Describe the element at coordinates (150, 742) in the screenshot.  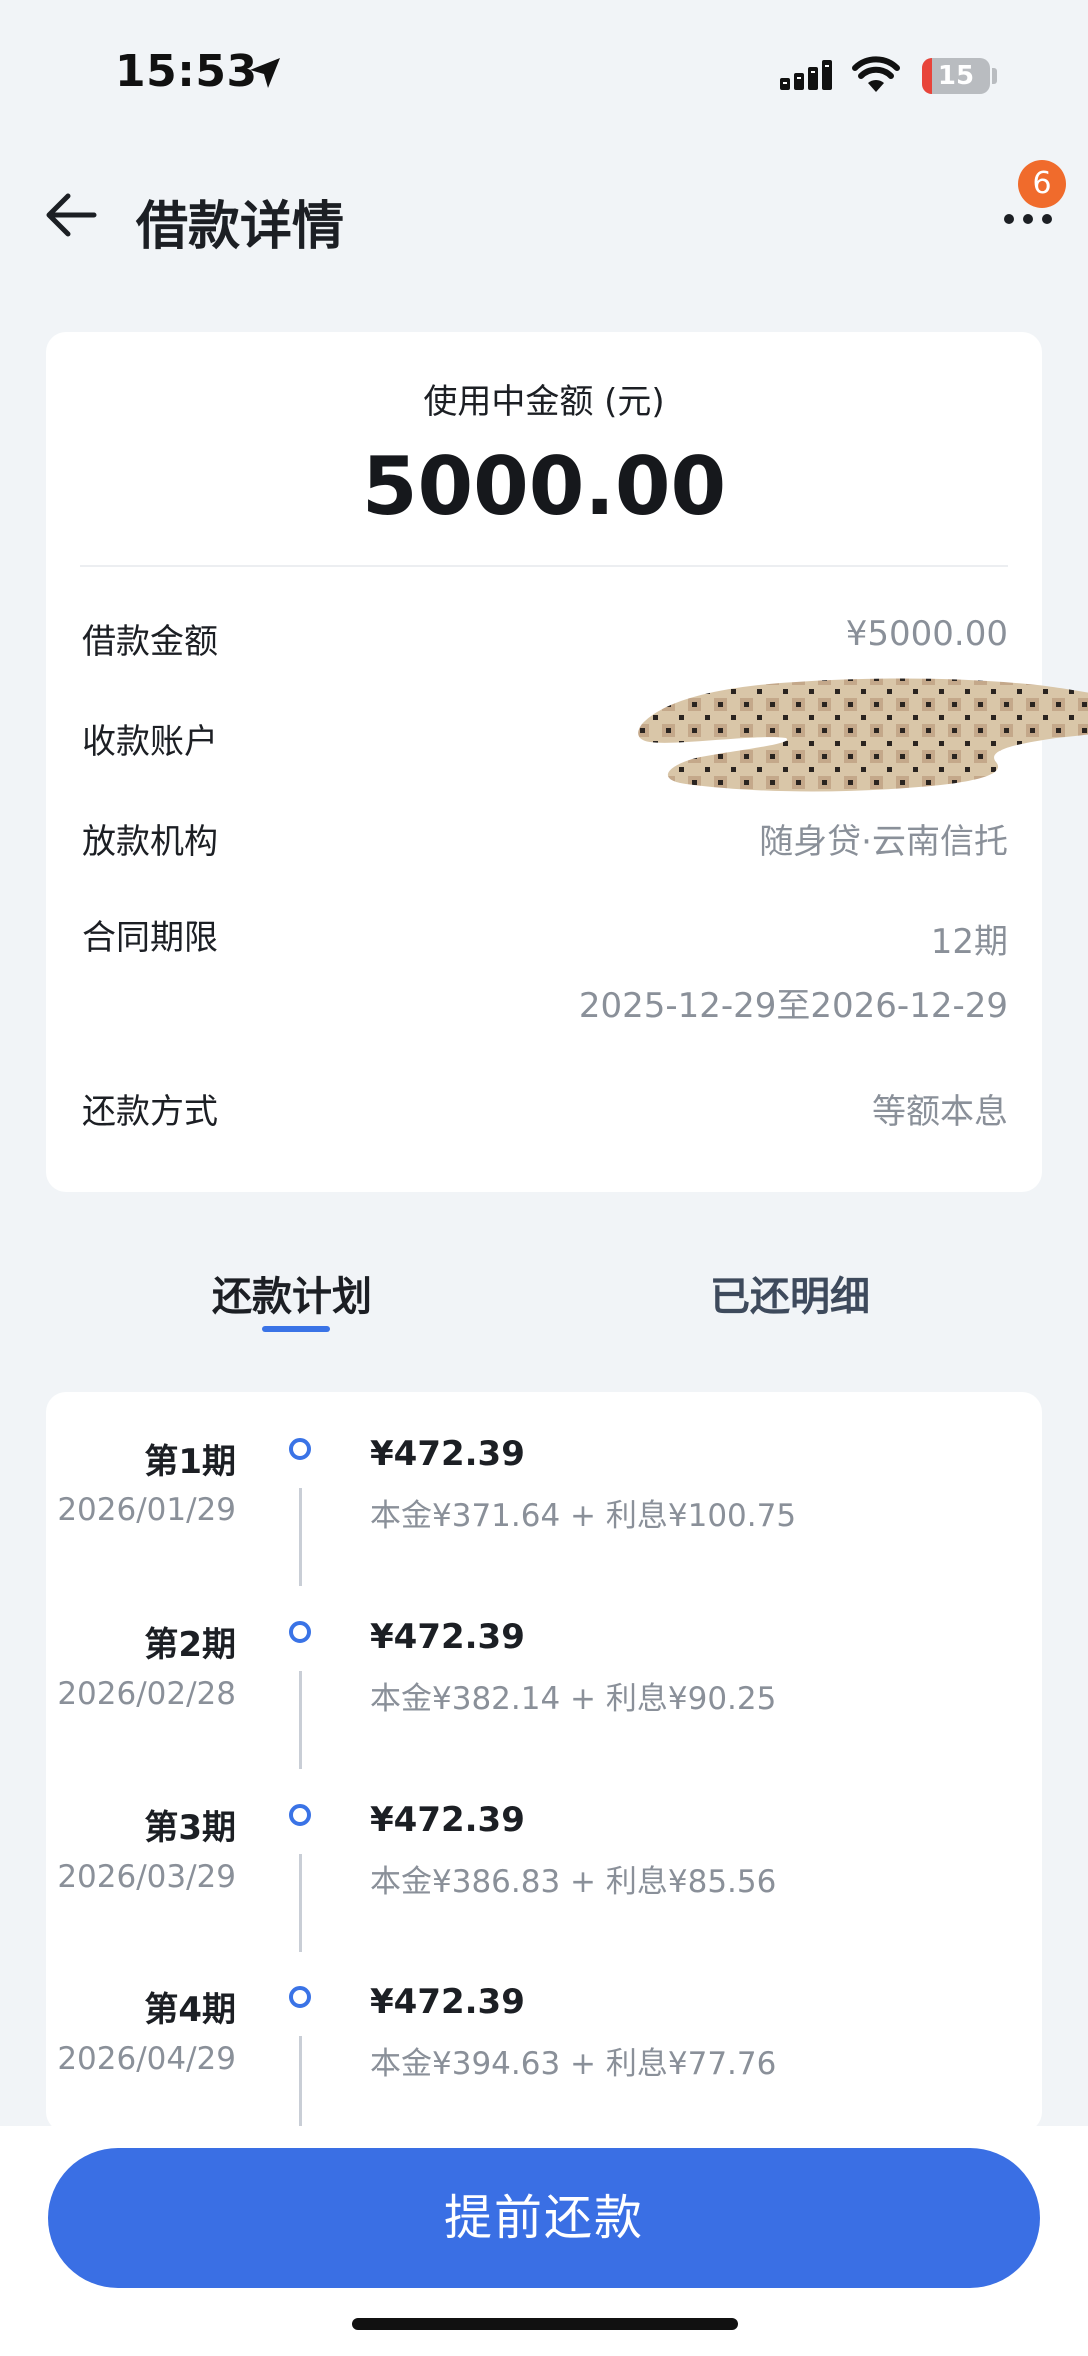
I see `receiving-account-label: 收款账户` at that location.